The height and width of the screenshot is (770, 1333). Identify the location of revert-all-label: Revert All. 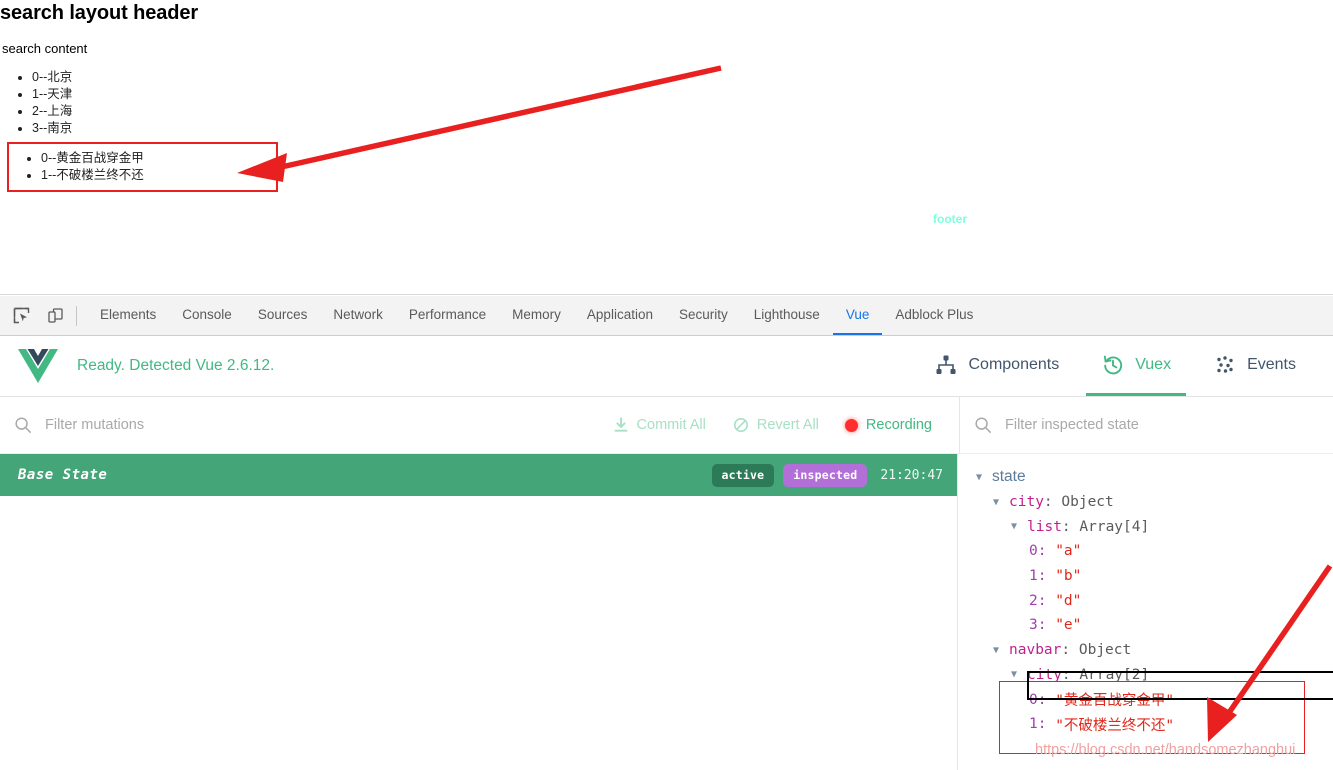
(787, 425).